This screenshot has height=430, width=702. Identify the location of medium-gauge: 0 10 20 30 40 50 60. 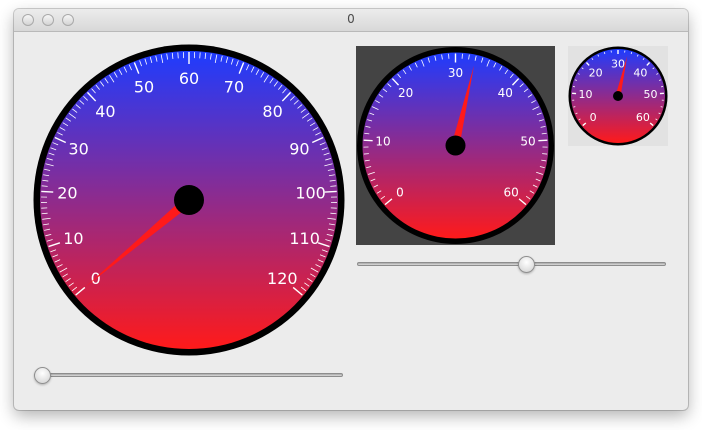
(455, 145).